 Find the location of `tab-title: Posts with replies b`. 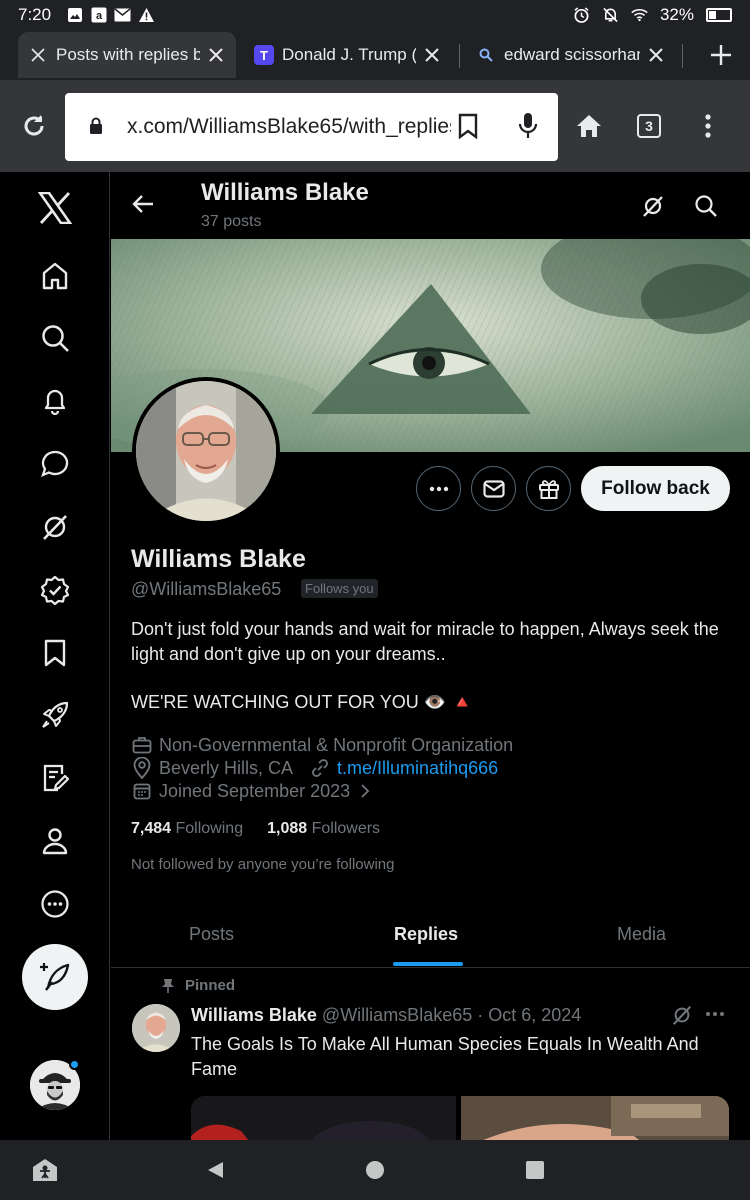

tab-title: Posts with replies b is located at coordinates (128, 54).